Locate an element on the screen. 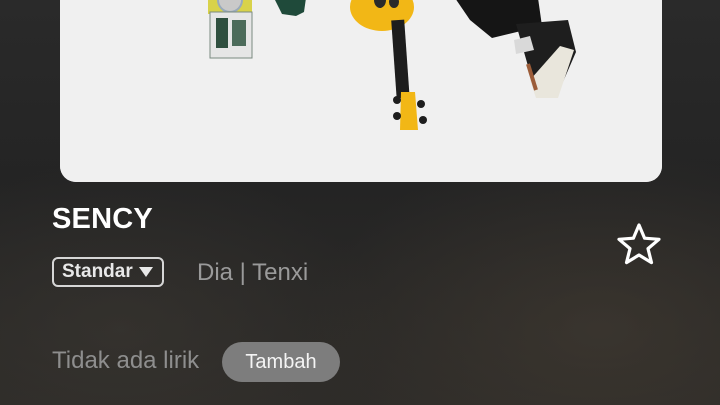 This screenshot has width=720, height=405. add-lyrics-button: Tambah is located at coordinates (281, 362).